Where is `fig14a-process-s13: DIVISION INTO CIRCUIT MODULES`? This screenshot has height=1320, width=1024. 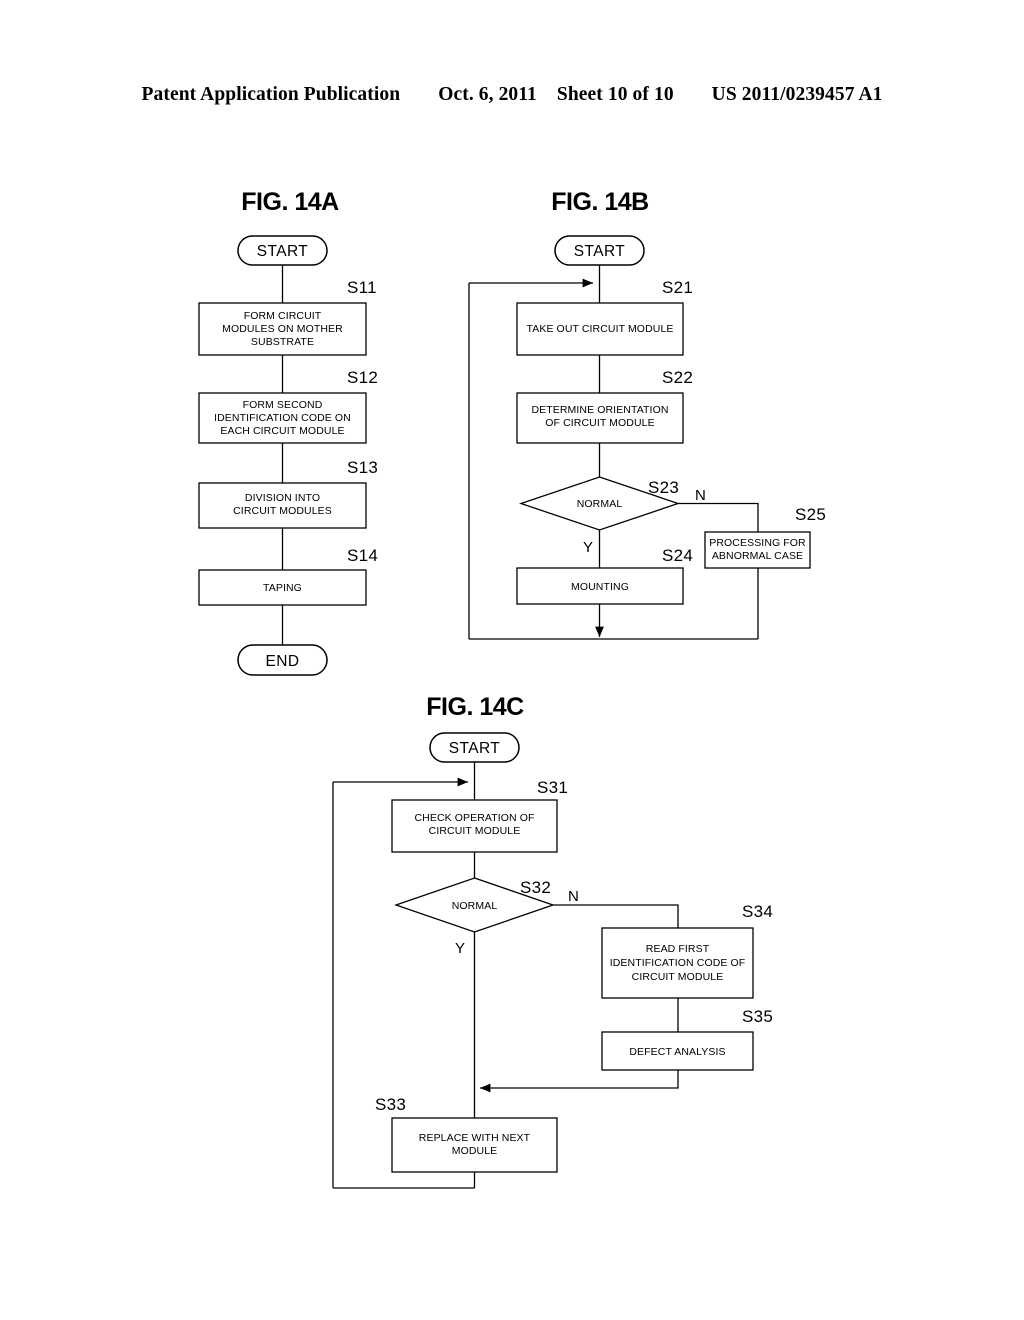
fig14a-process-s13: DIVISION INTO CIRCUIT MODULES is located at coordinates (282, 505).